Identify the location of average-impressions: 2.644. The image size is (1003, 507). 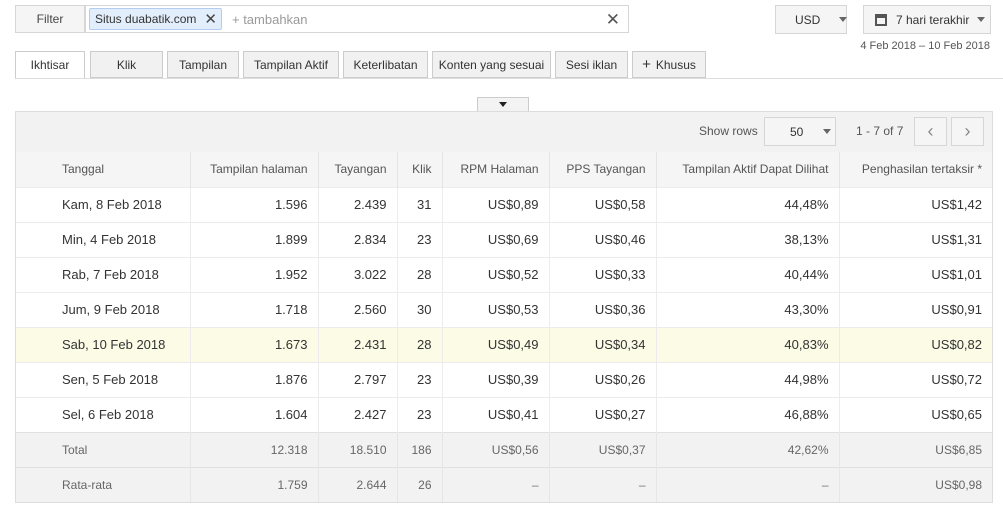
(357, 484).